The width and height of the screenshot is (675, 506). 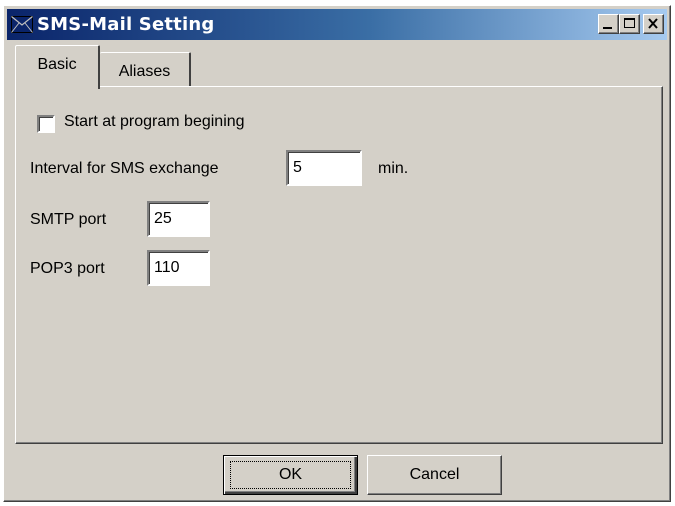 I want to click on envelope-icon, so click(x=22, y=24).